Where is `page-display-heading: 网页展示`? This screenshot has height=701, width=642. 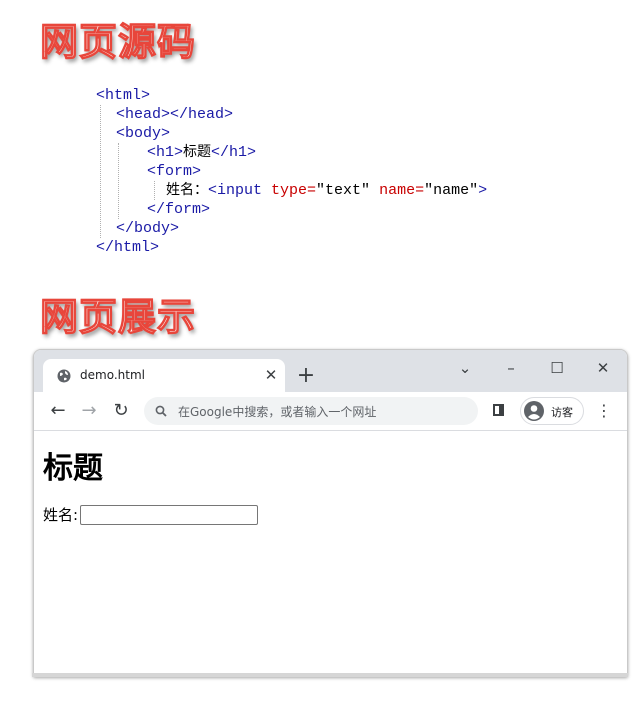 page-display-heading: 网页展示 is located at coordinates (118, 316).